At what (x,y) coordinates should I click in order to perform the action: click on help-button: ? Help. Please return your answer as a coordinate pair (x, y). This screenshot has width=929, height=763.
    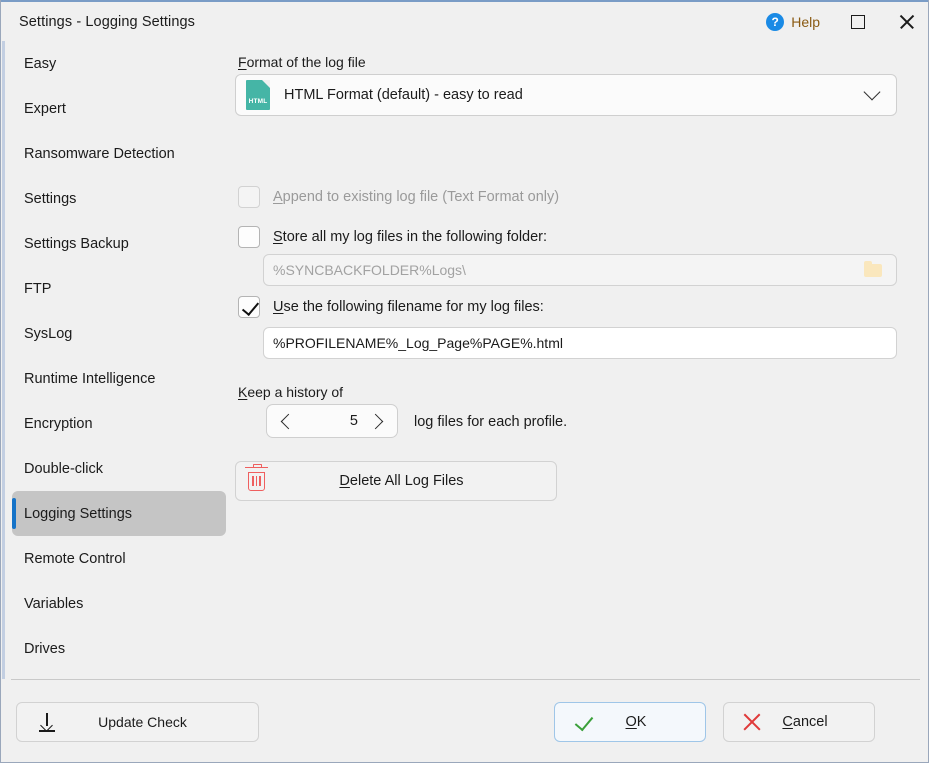
    Looking at the image, I should click on (793, 21).